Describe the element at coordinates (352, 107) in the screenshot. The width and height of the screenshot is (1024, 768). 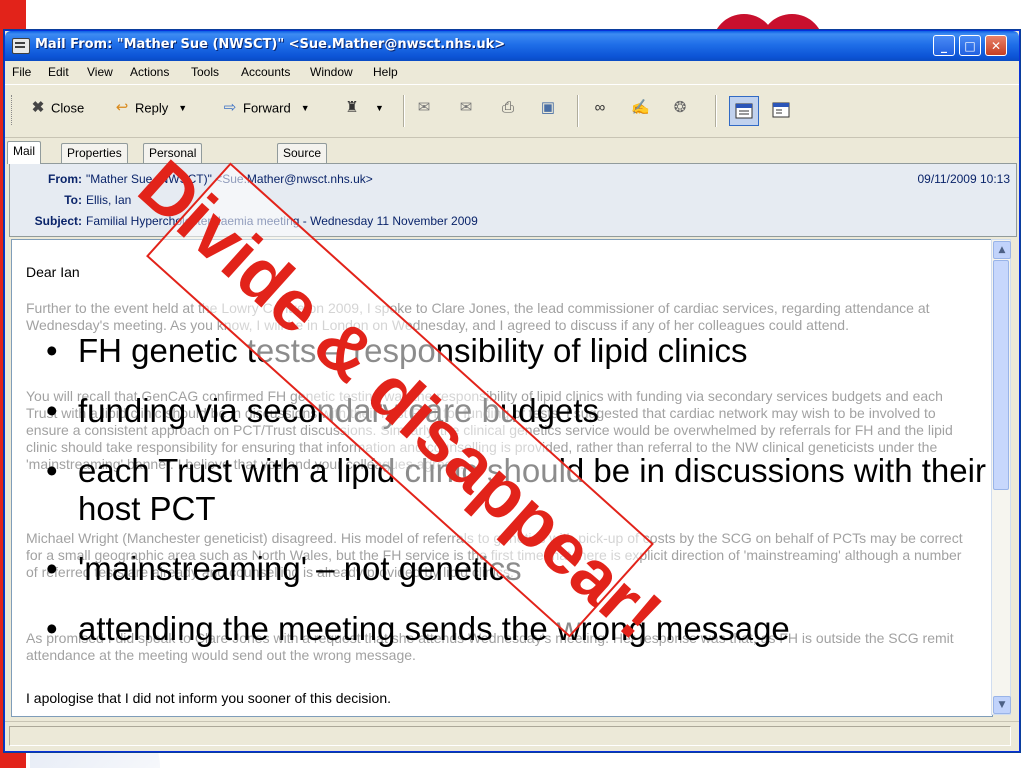
I see `trash-bin-icon: ♜` at that location.